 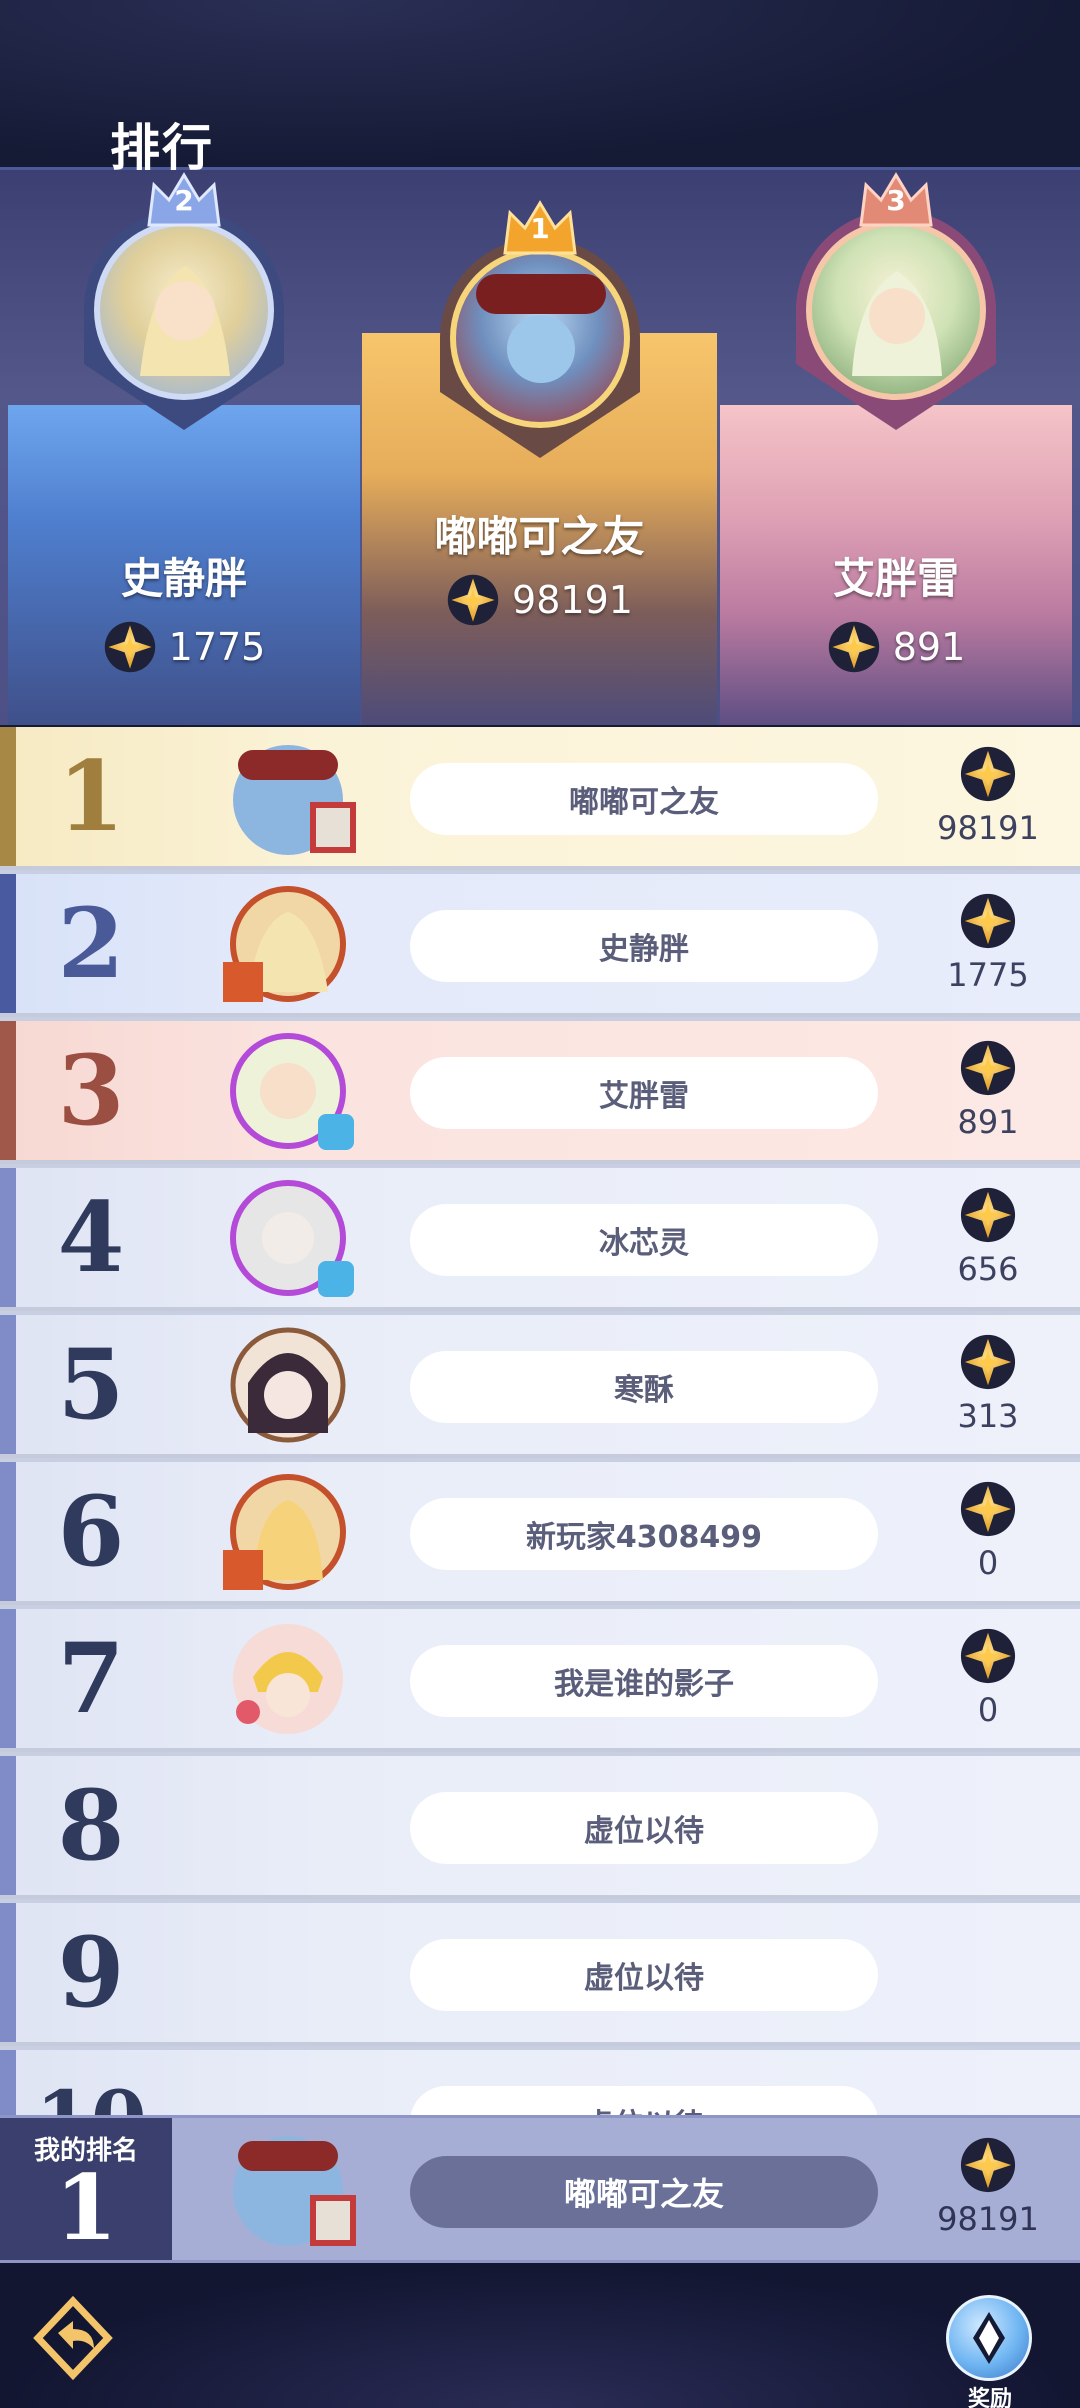 What do you see at coordinates (540, 88) in the screenshot?
I see `header-bar: 排行` at bounding box center [540, 88].